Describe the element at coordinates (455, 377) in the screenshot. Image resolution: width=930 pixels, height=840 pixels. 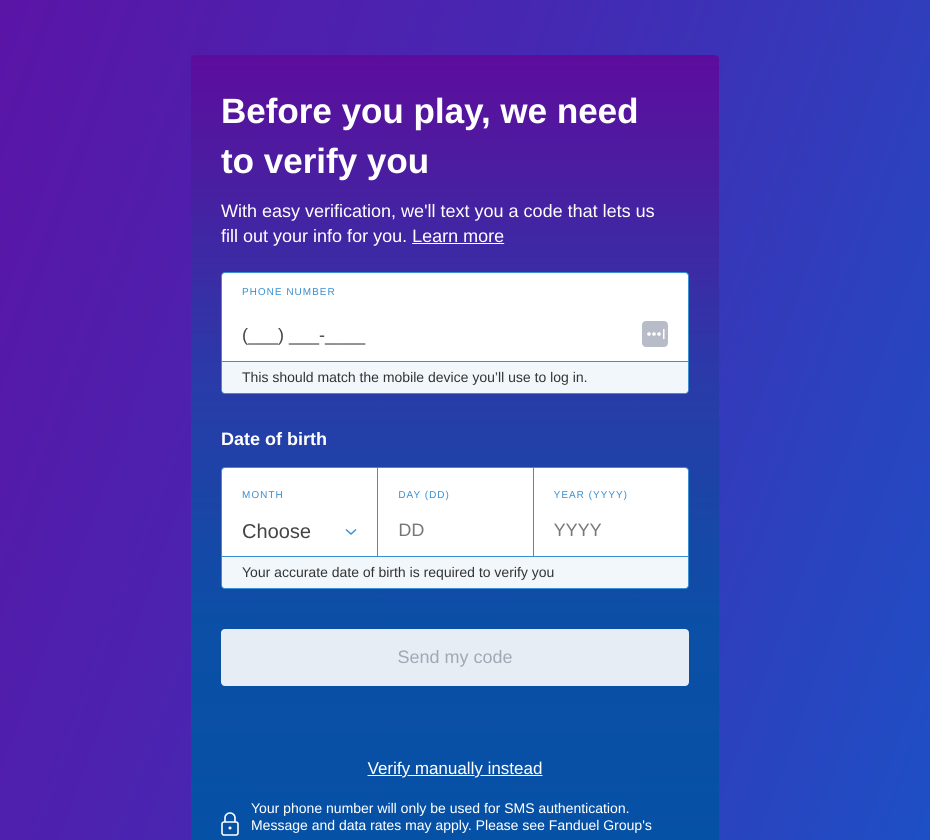
I see `phone-hint: This should match the mobile device you’ll use to log in.` at that location.